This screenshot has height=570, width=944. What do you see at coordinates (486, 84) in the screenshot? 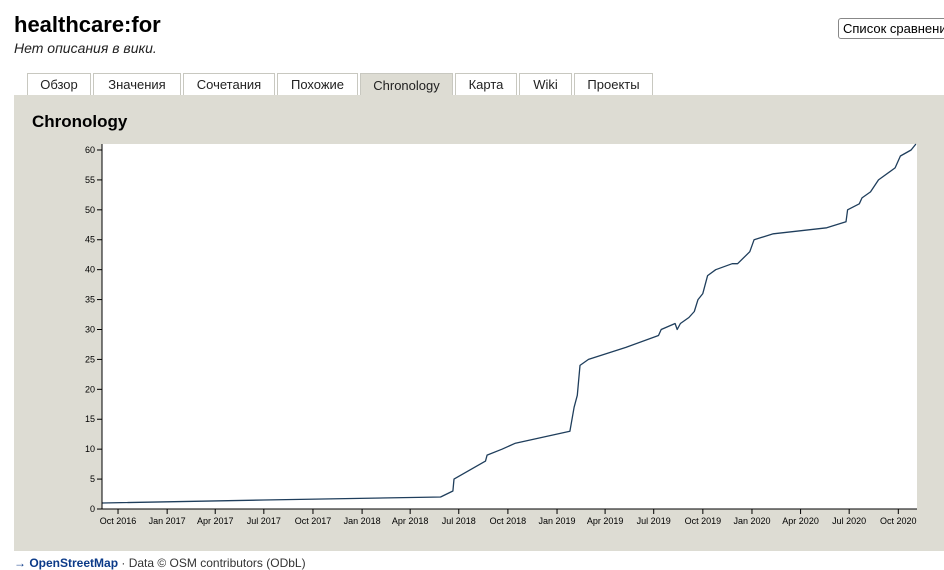
I see `tab-map: Карта` at bounding box center [486, 84].